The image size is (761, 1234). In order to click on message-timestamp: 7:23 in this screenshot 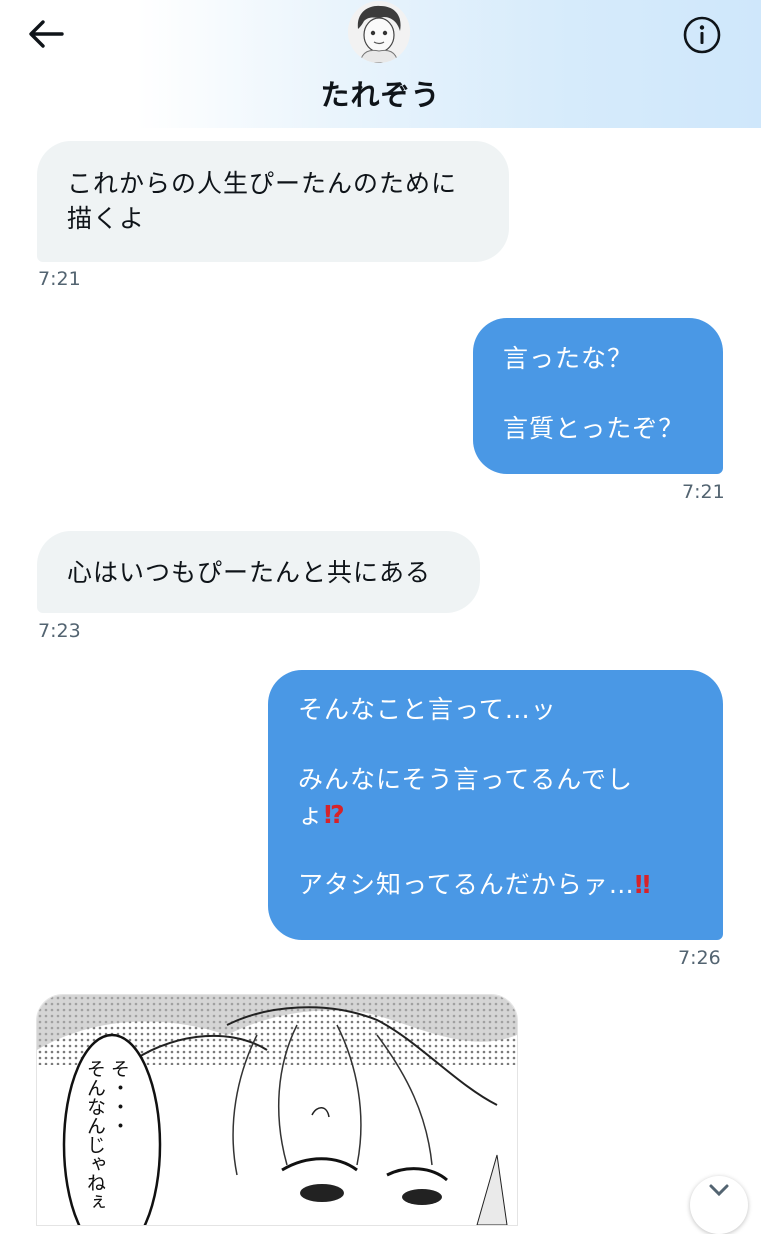, I will do `click(59, 631)`.